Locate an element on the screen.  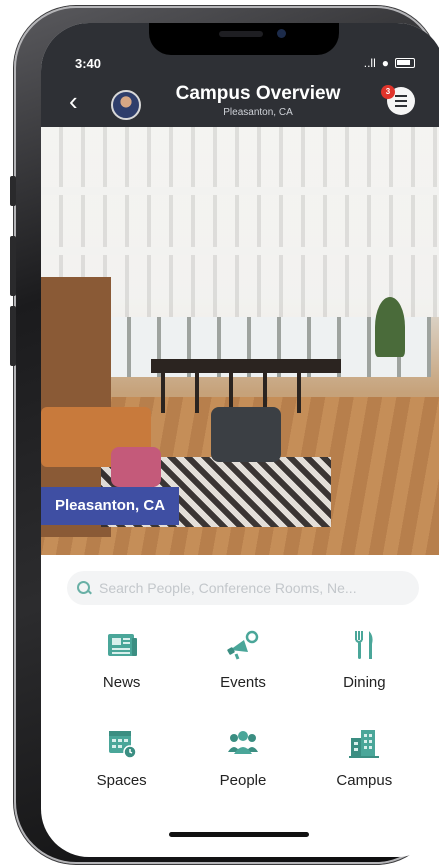
notification-badge: 3 is located at coordinates (388, 92).